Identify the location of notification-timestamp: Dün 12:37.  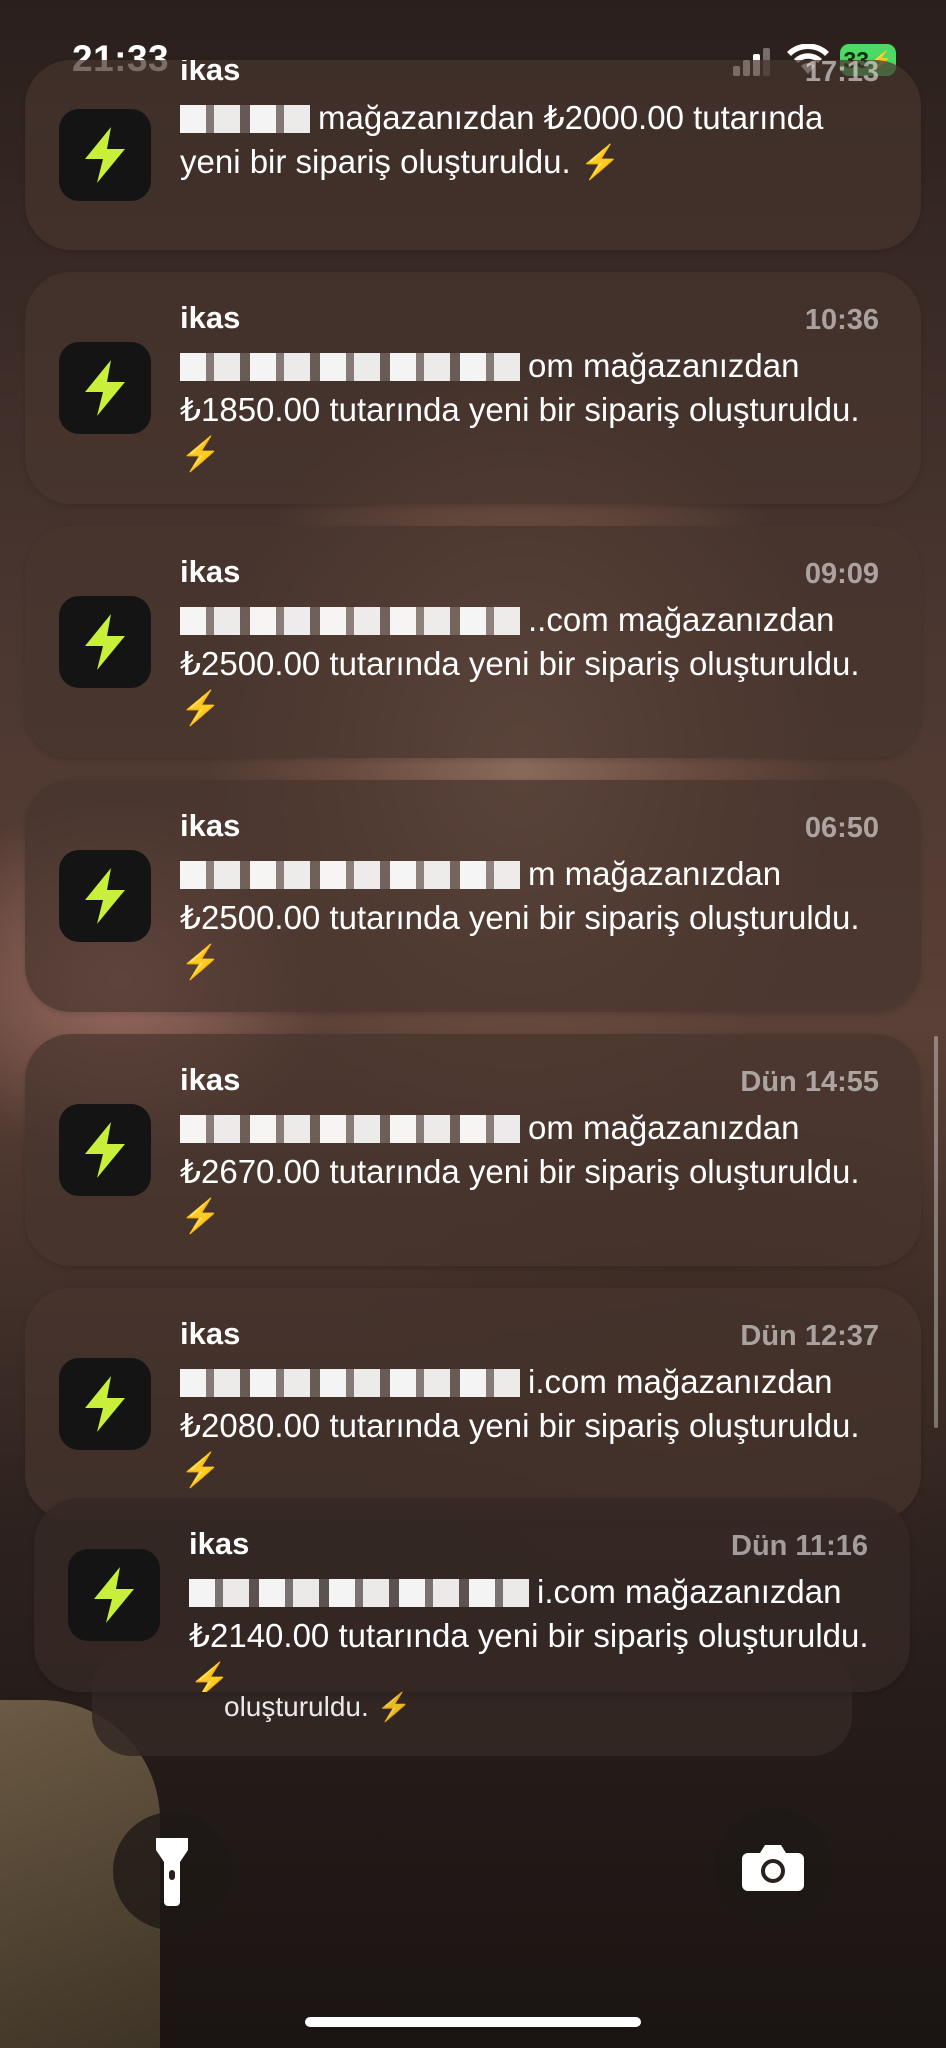
(809, 1336).